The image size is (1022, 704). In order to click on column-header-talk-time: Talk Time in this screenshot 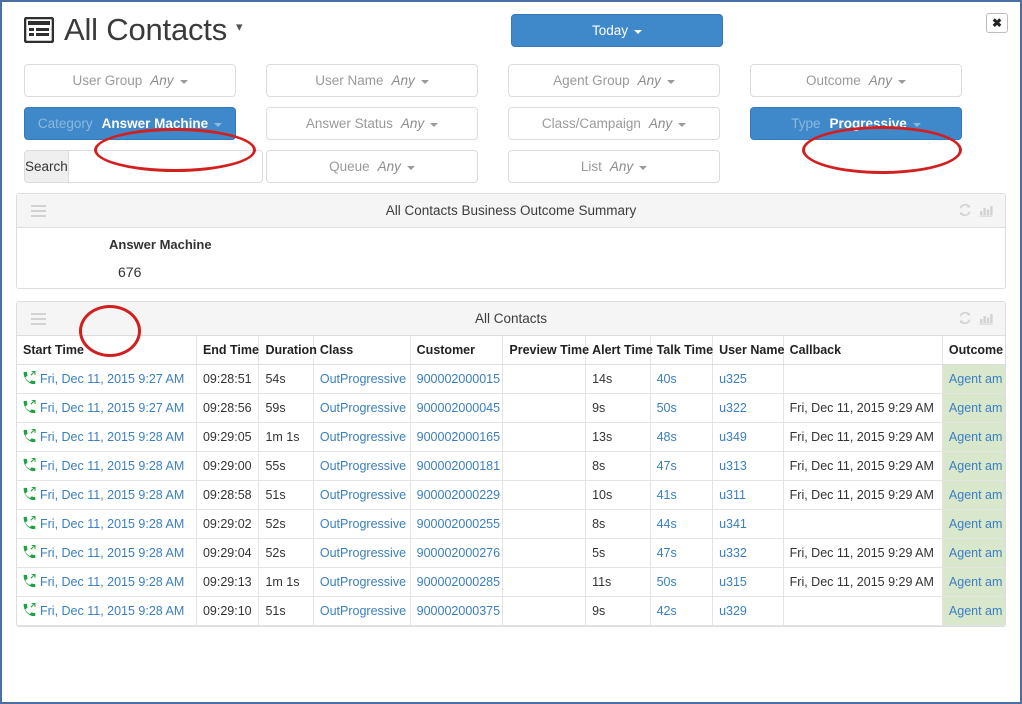, I will do `click(681, 350)`.